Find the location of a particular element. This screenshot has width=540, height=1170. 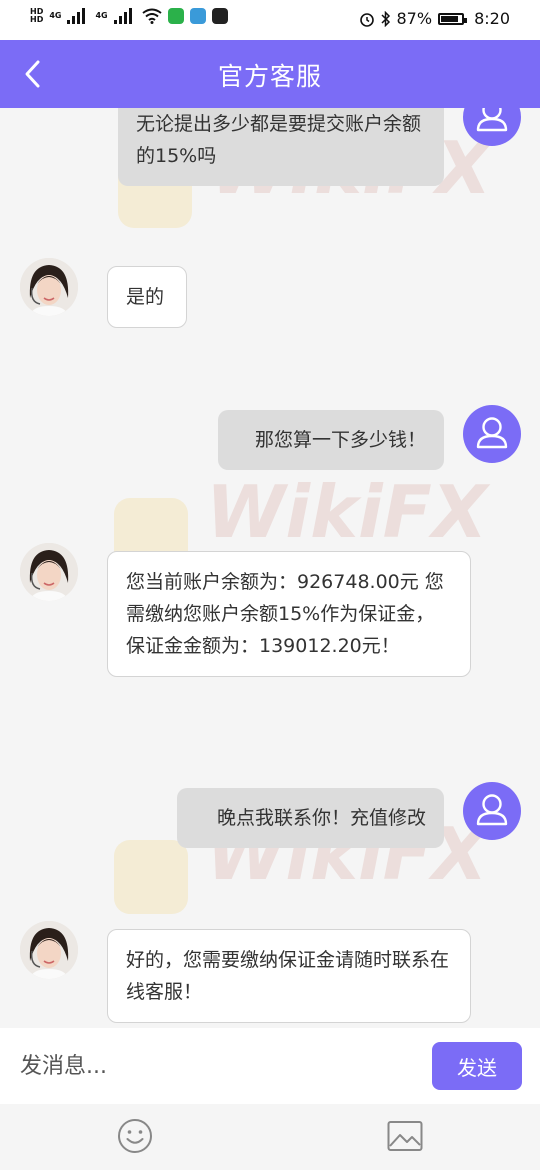

image-icon is located at coordinates (405, 1136).